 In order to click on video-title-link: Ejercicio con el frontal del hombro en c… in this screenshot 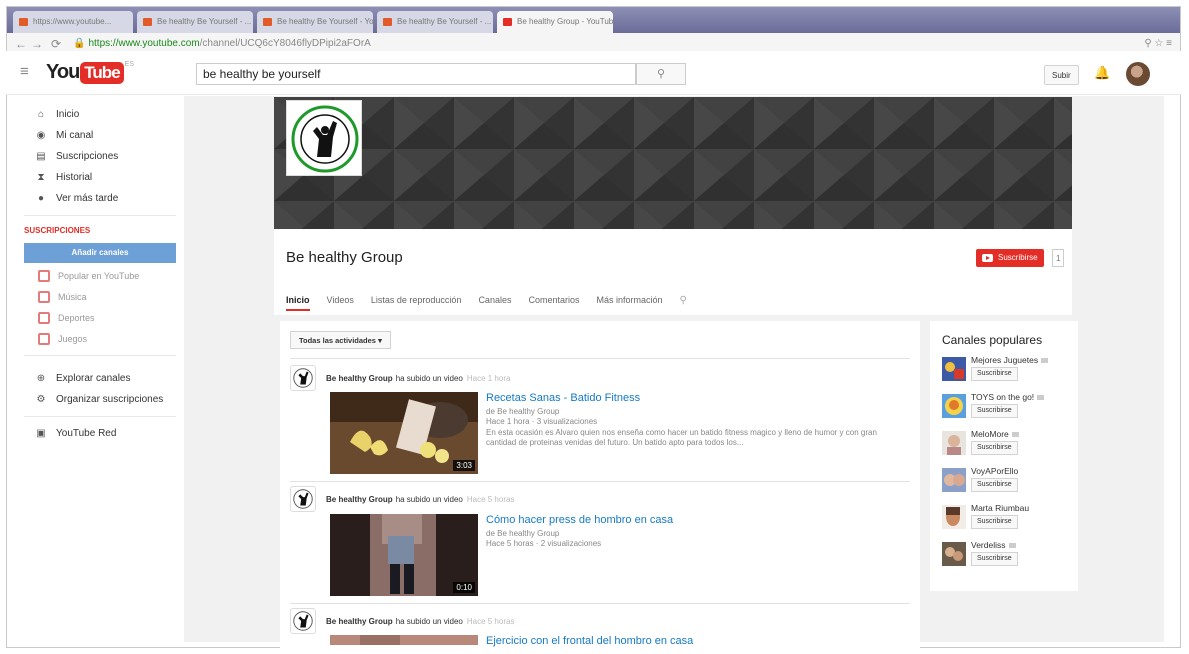, I will do `click(589, 641)`.